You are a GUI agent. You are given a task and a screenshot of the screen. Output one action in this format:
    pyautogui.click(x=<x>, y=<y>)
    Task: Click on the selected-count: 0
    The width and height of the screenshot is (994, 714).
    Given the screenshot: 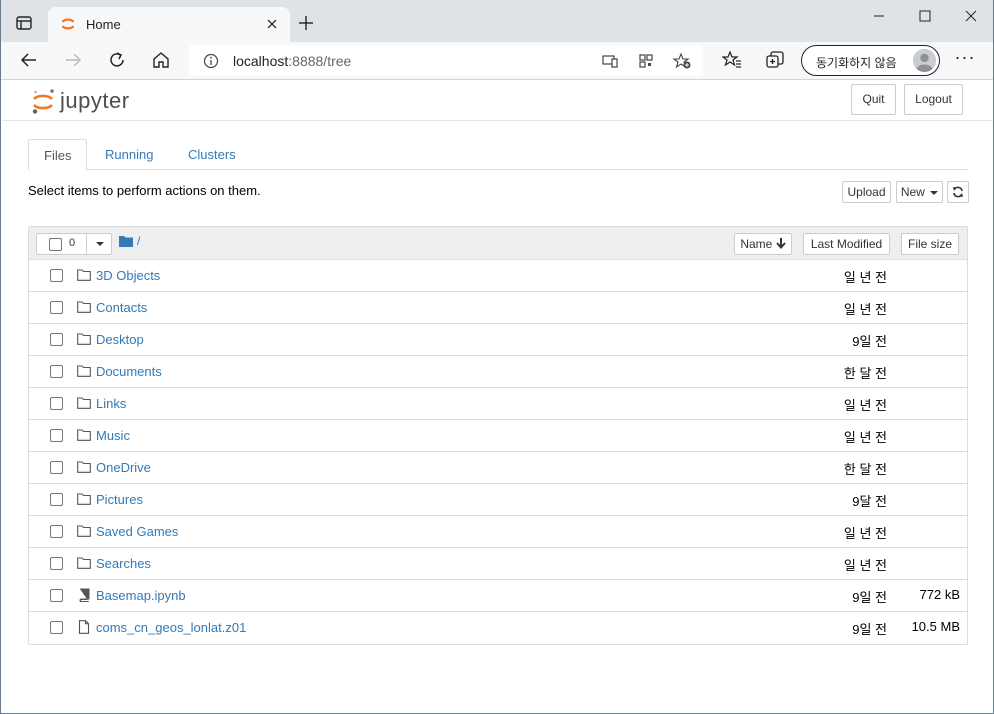 What is the action you would take?
    pyautogui.click(x=72, y=243)
    